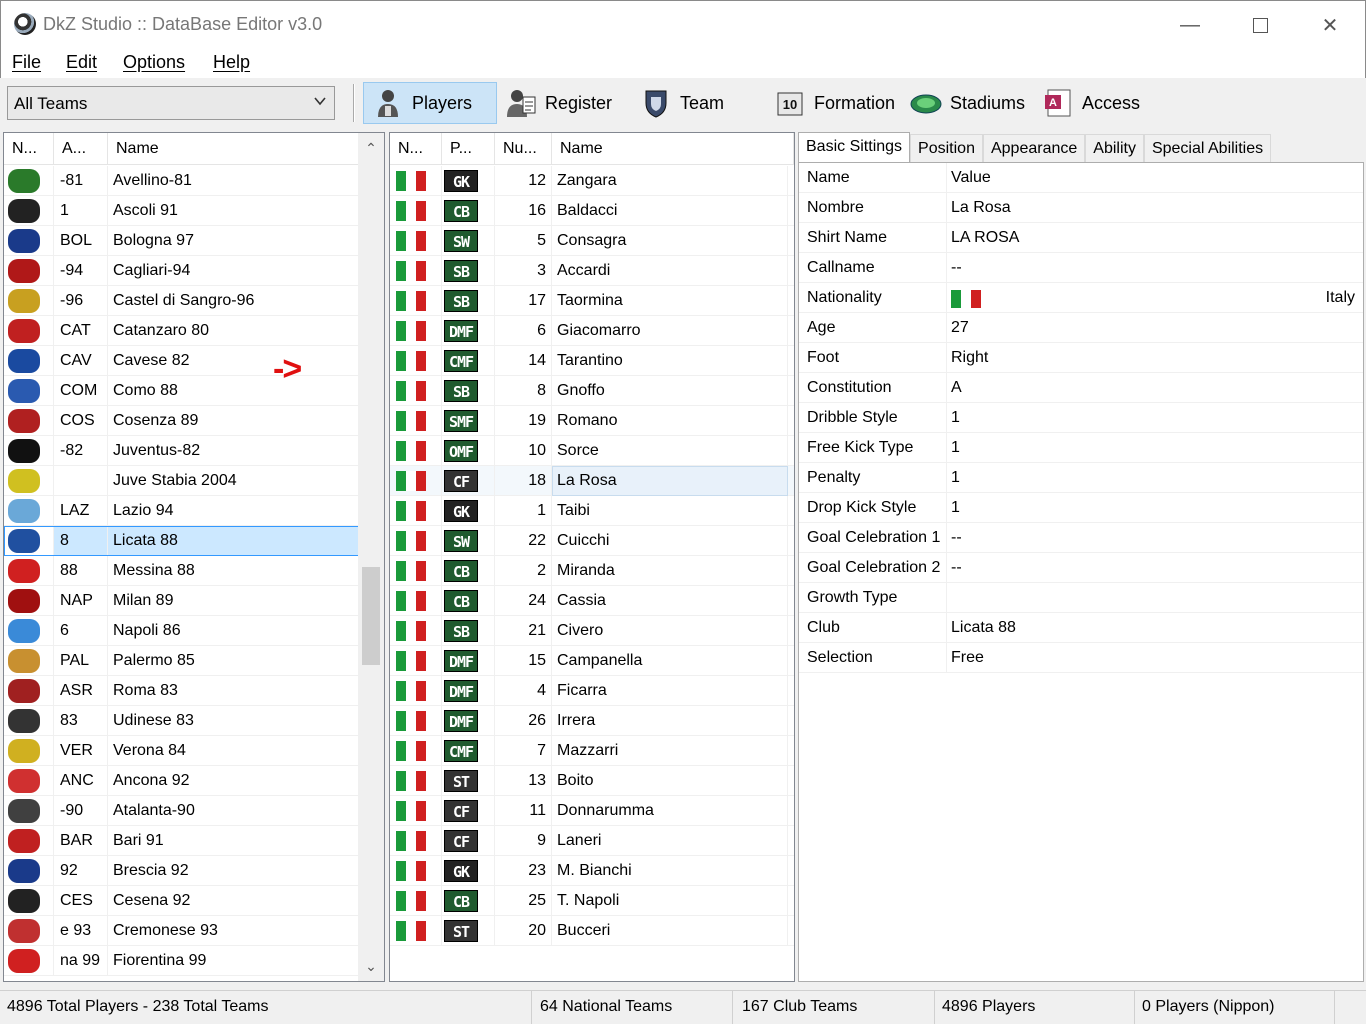  Describe the element at coordinates (182, 781) in the screenshot. I see `team-row: ANC Ancona 92` at that location.